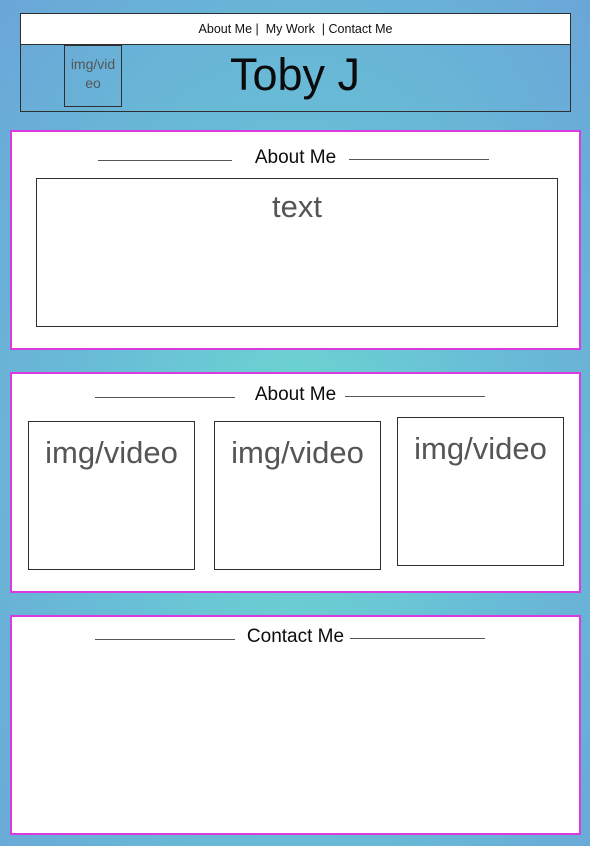  I want to click on nav-bar: About Me | My Work | Contact Me, so click(295, 29).